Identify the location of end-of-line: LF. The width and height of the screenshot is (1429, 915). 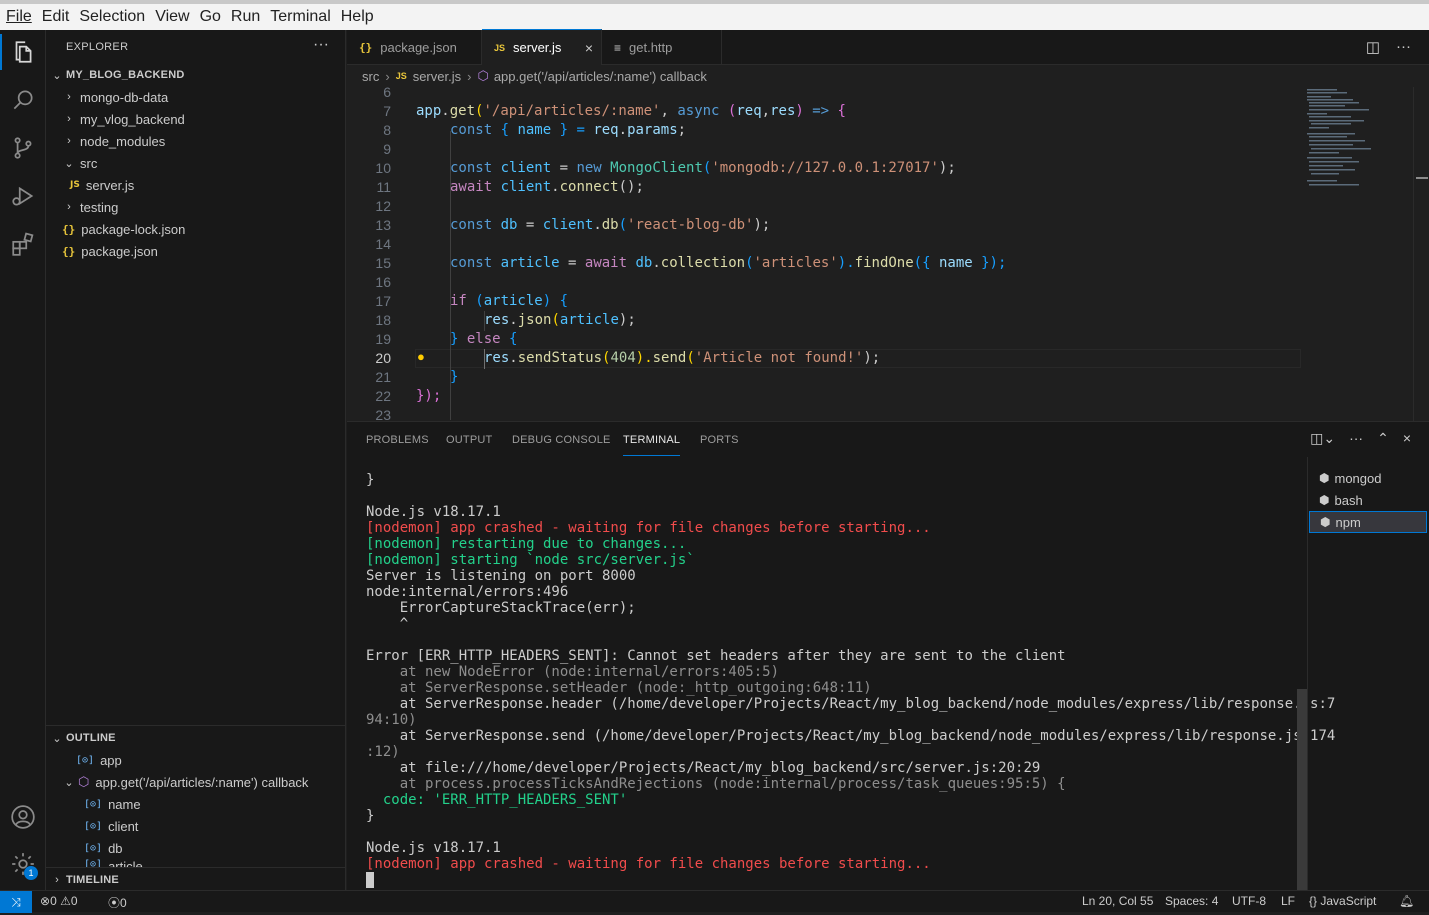
(1288, 901).